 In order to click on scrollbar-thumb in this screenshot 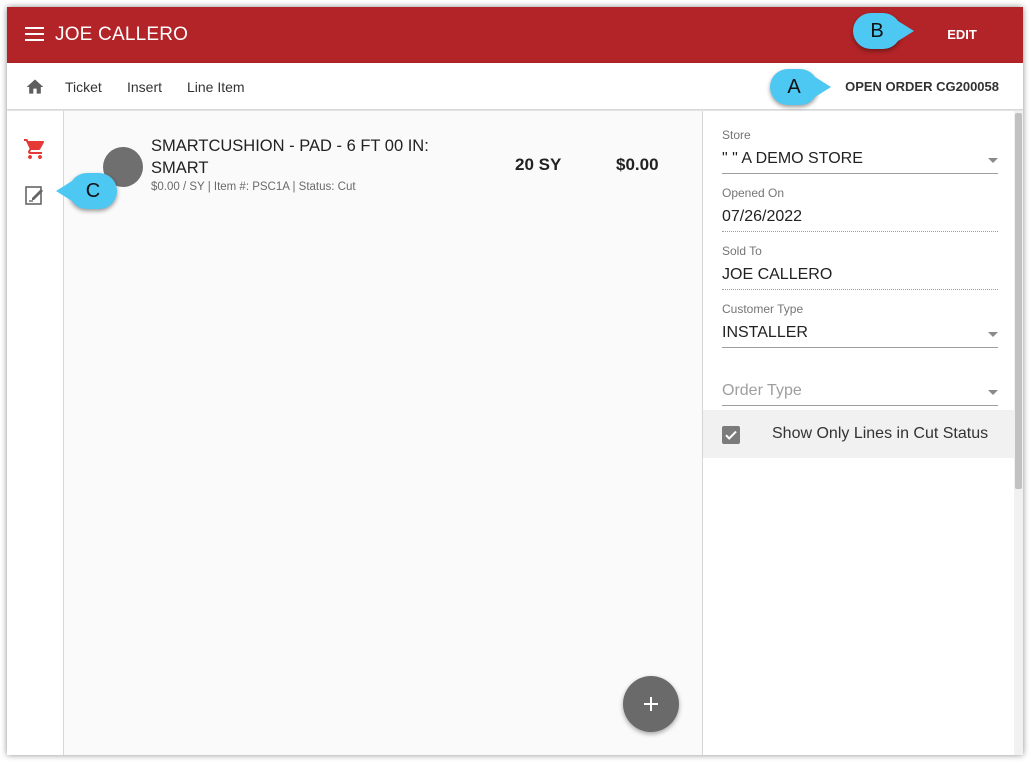, I will do `click(1018, 301)`.